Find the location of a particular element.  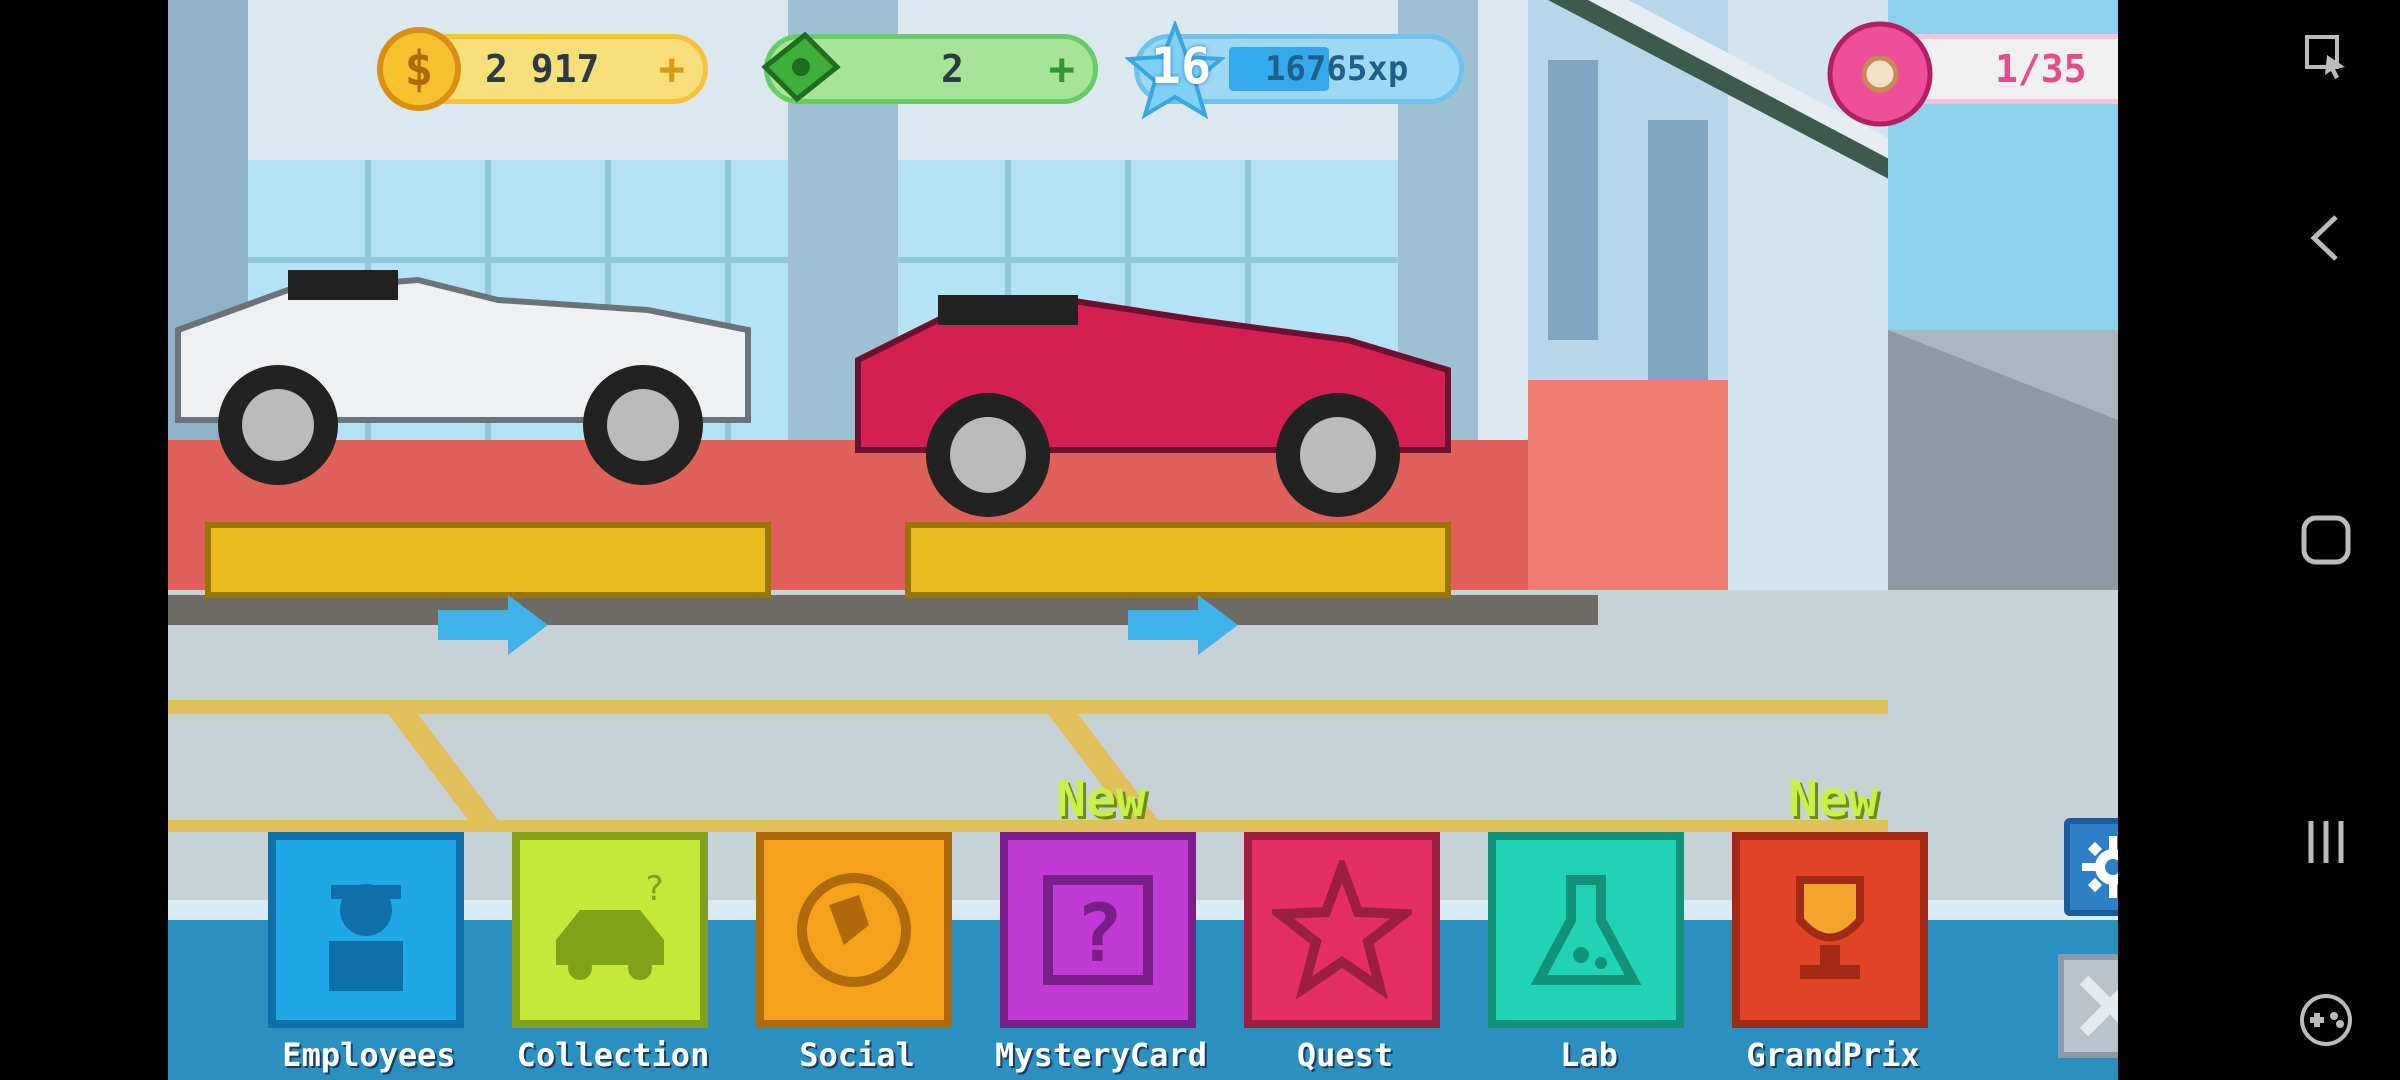

social-label: Social is located at coordinates (857, 1055).